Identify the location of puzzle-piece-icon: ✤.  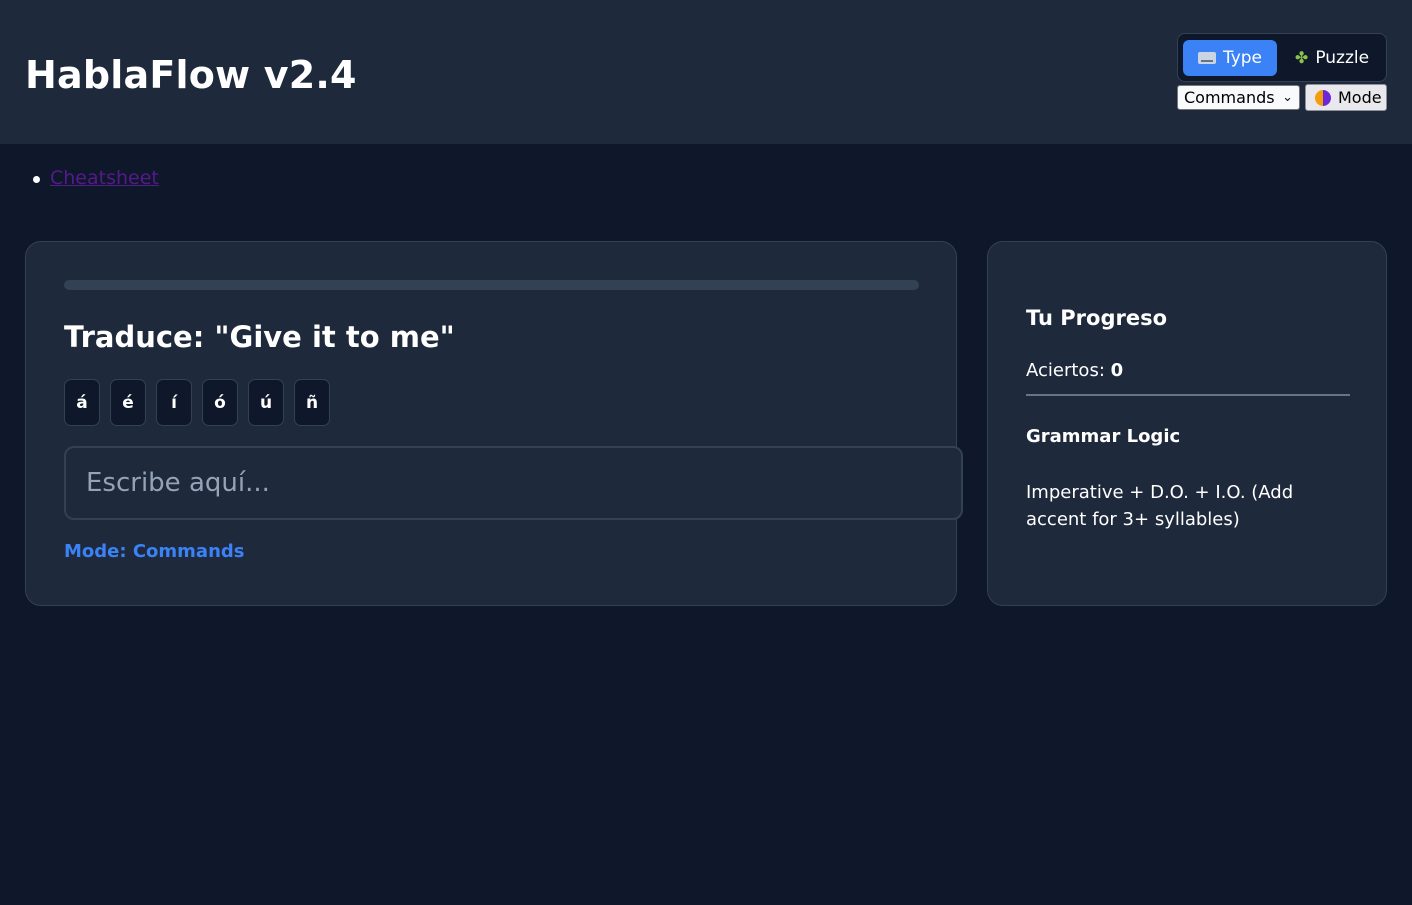
(1301, 57).